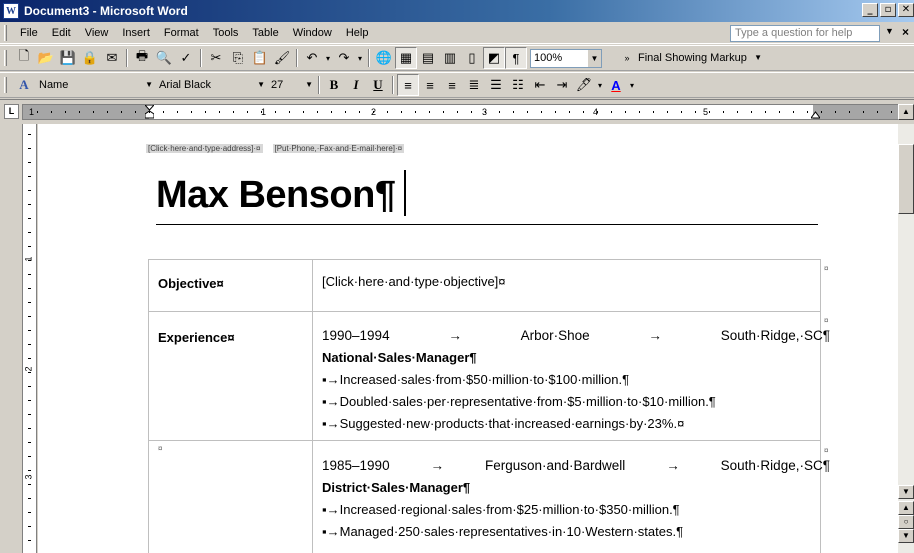 This screenshot has height=553, width=914. I want to click on horizontal-ruler: 1 1 2 3 4 5, so click(461, 112).